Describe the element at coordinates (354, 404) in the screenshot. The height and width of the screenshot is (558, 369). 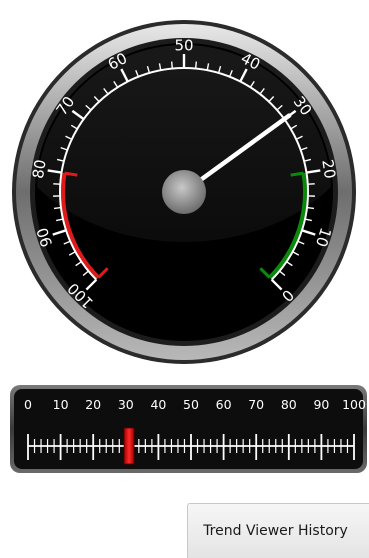
I see `linear-gauge-label: 100` at that location.